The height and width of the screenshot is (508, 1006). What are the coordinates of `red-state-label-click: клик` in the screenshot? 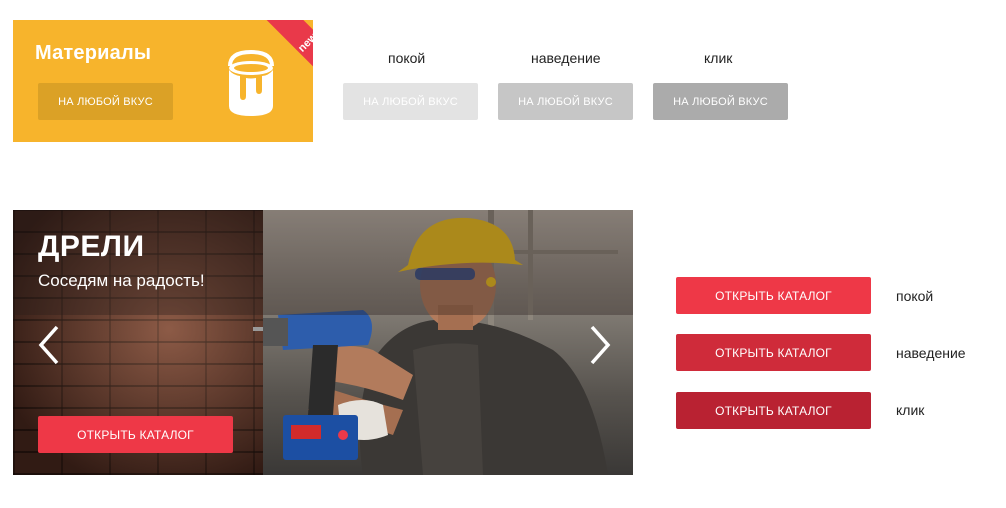 It's located at (910, 410).